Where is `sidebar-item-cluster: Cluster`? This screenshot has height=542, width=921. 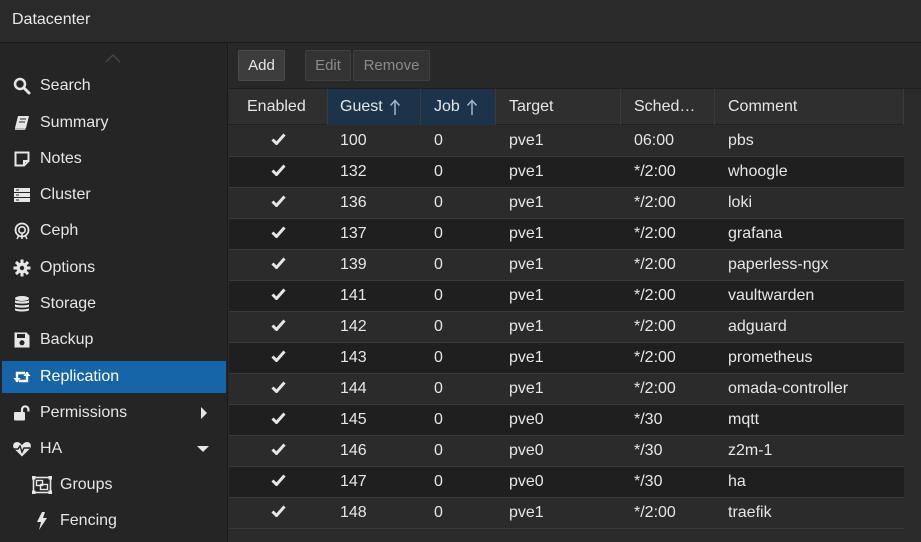 sidebar-item-cluster: Cluster is located at coordinates (114, 195).